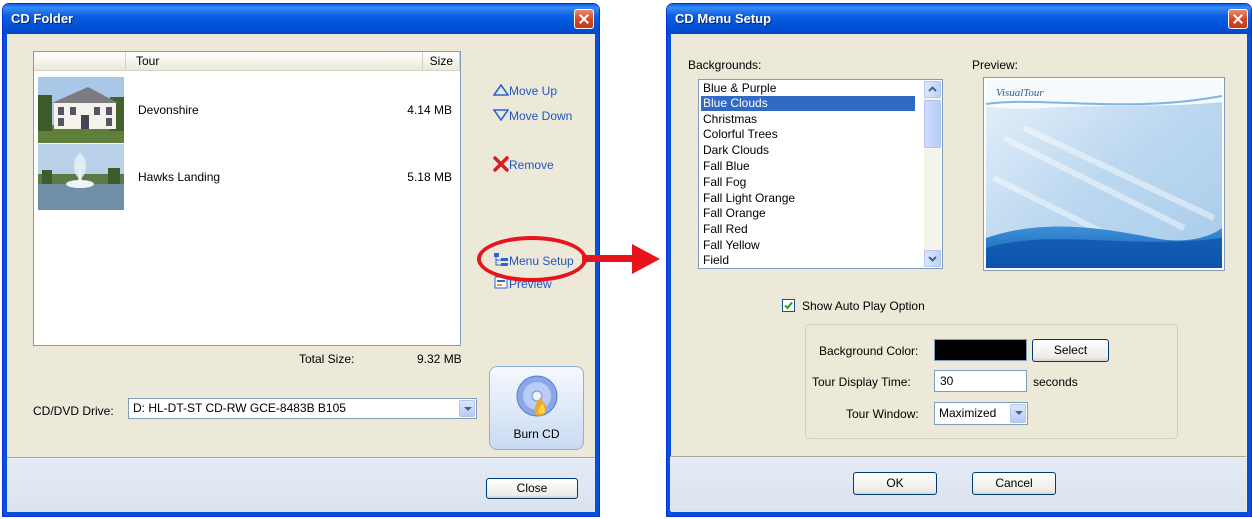  I want to click on background-preview: VisualTour, so click(1104, 174).